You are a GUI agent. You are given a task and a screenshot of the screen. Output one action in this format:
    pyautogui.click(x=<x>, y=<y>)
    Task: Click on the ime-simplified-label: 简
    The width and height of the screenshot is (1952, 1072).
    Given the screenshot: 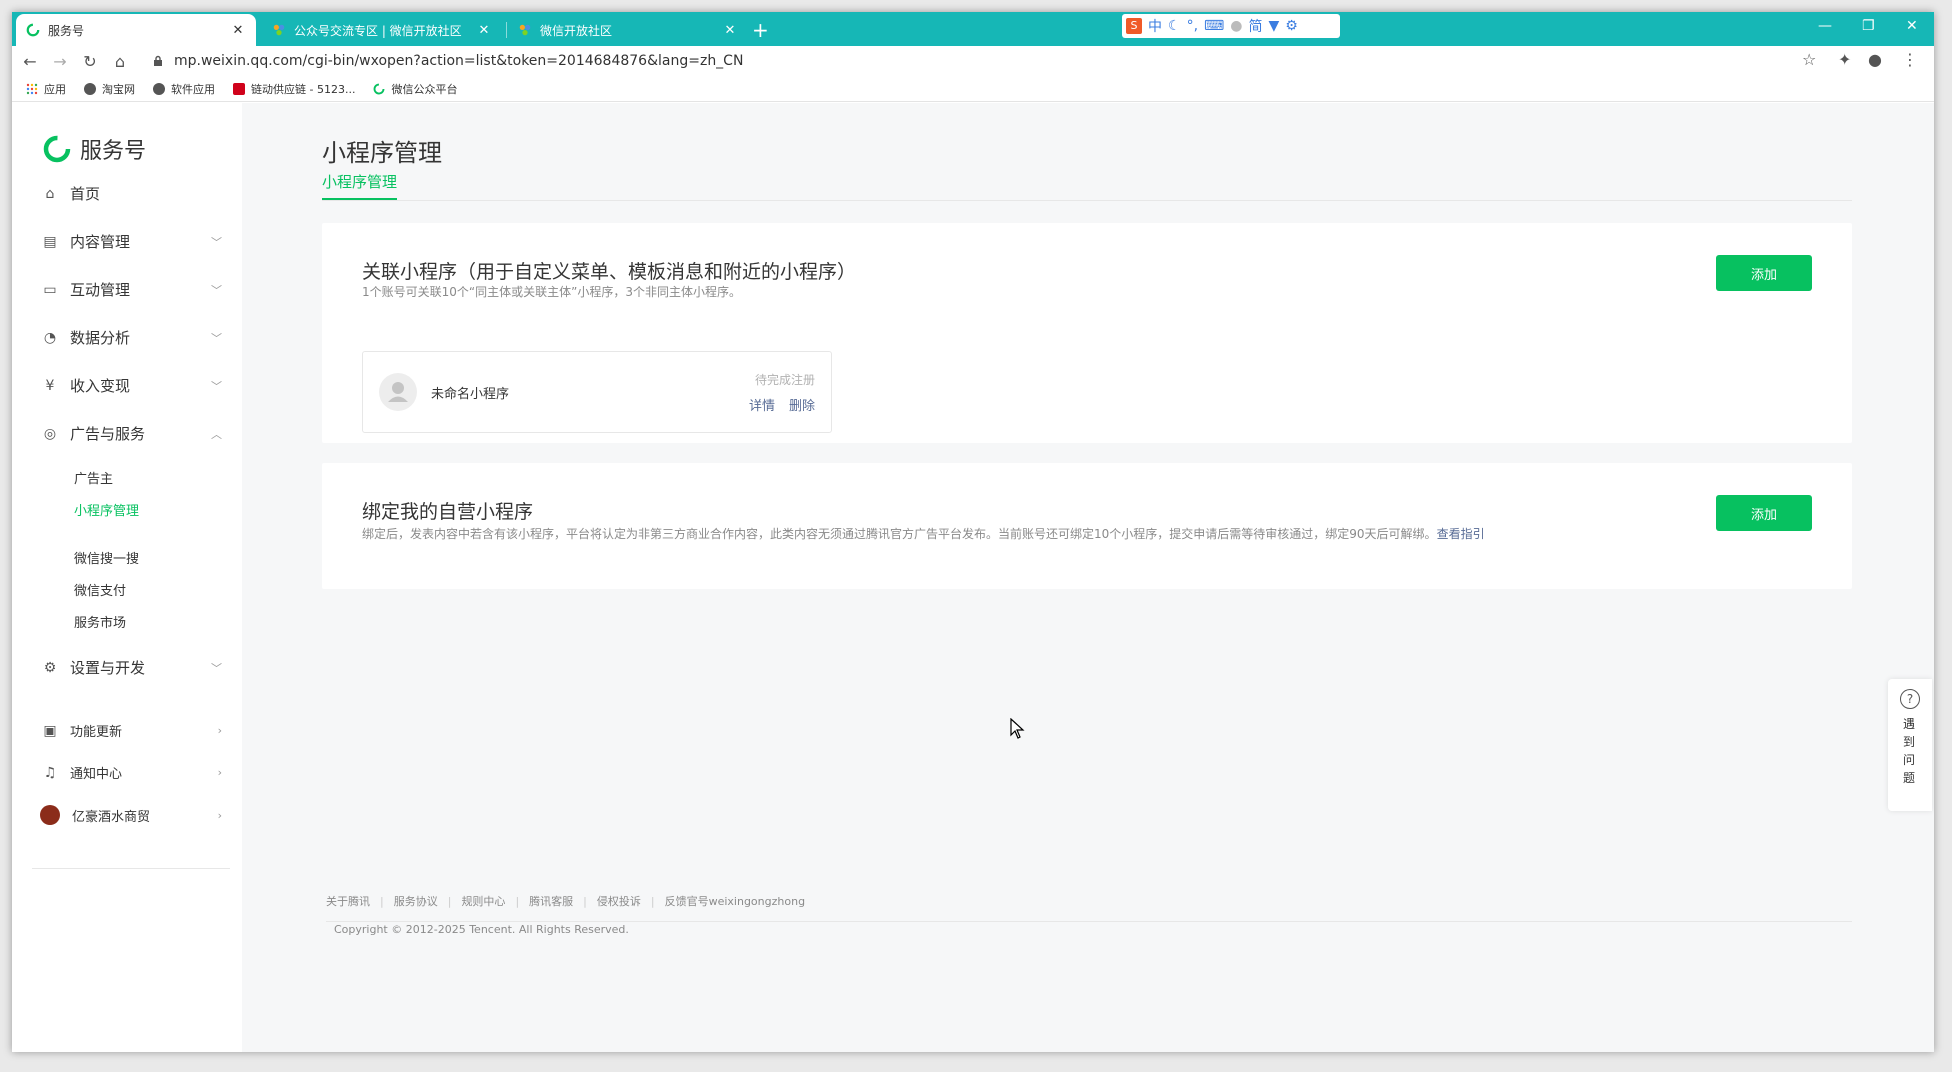 What is the action you would take?
    pyautogui.click(x=1255, y=26)
    